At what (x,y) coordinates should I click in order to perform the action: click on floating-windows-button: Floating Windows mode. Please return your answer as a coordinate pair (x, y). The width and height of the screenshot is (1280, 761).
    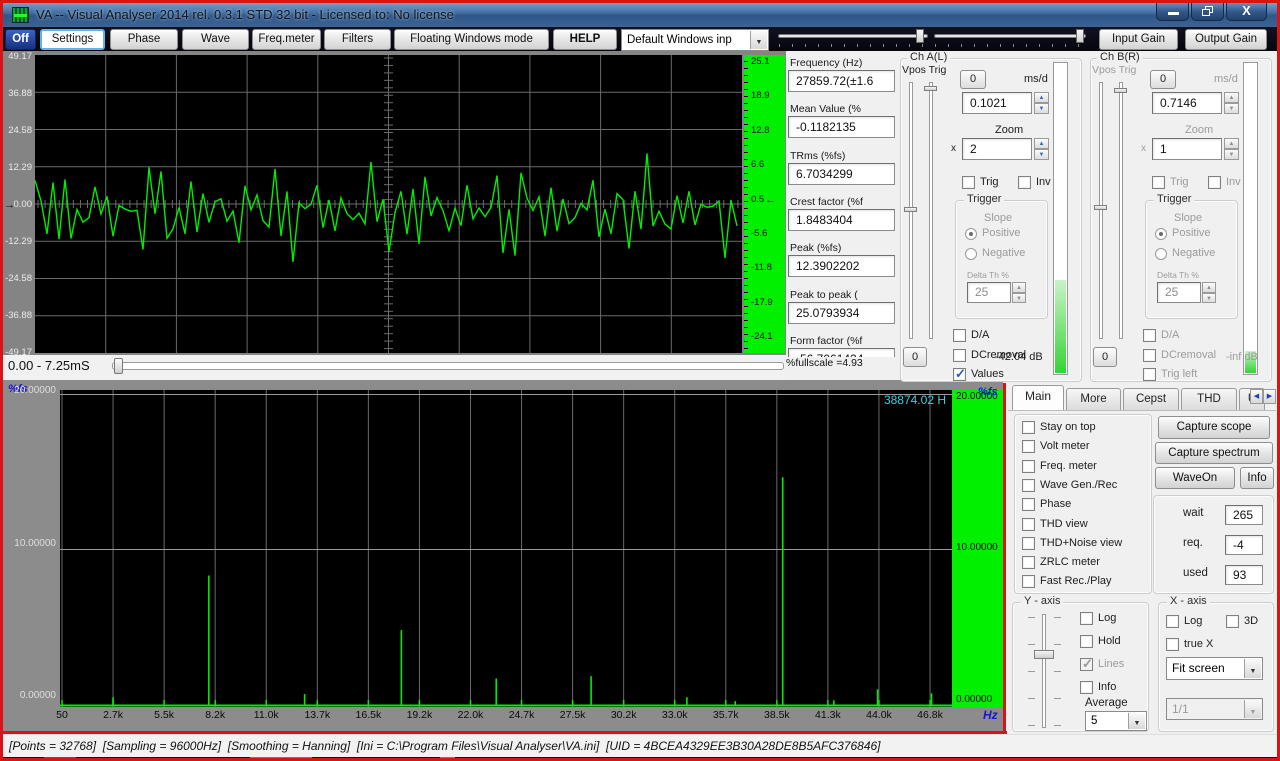
    Looking at the image, I should click on (471, 39).